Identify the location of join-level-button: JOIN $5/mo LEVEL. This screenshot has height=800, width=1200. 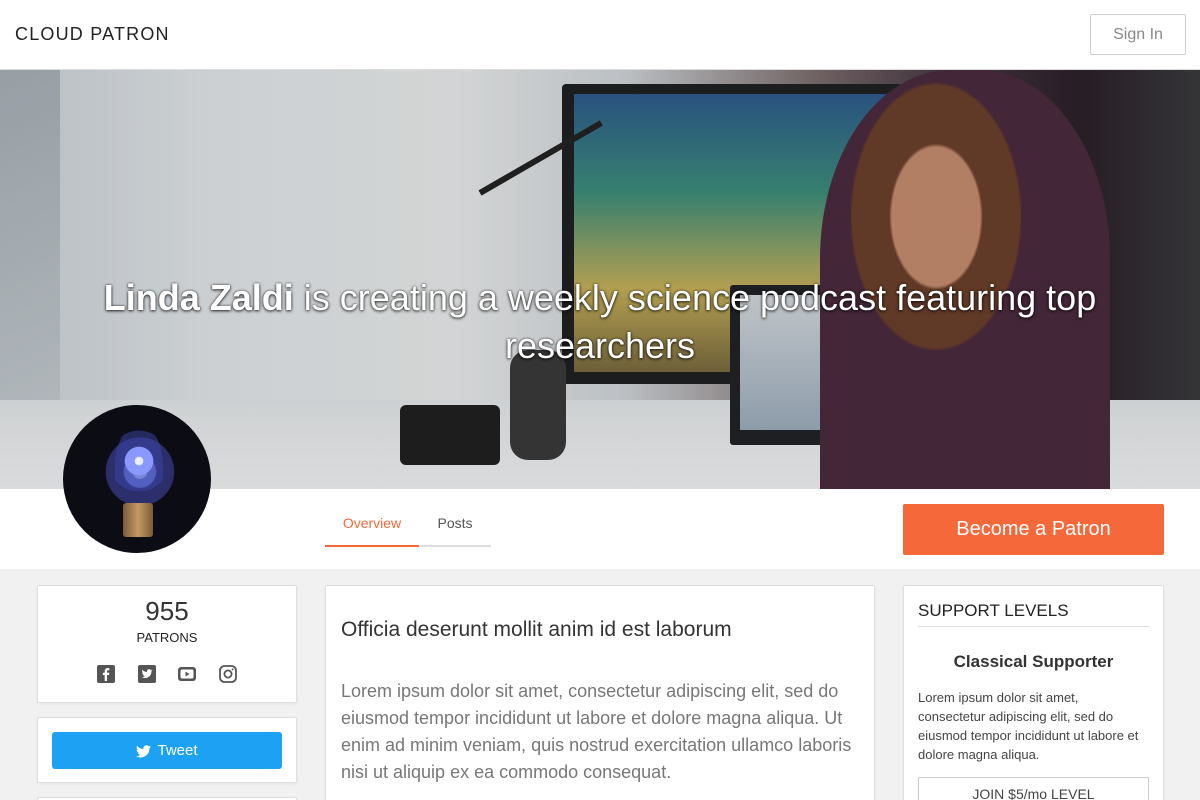
(1033, 788).